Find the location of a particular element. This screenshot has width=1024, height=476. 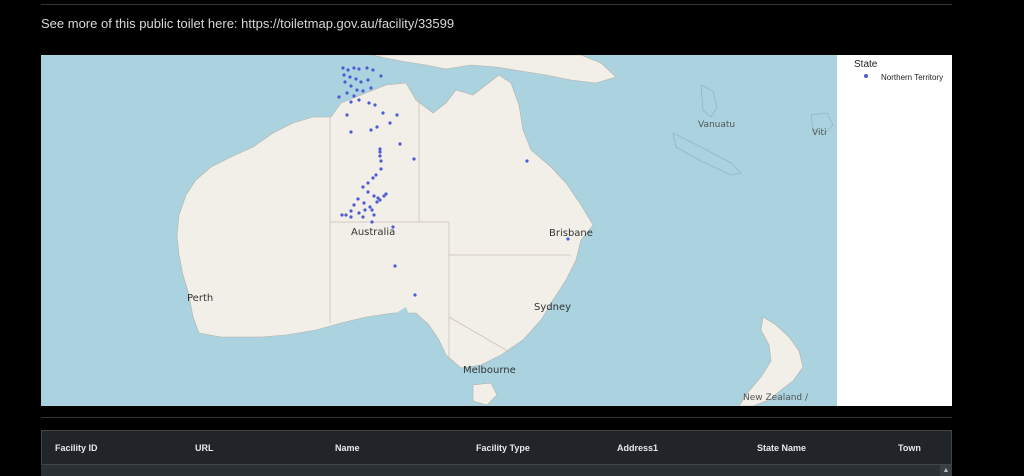

column-header-facility-type: Facility Type is located at coordinates (503, 448).